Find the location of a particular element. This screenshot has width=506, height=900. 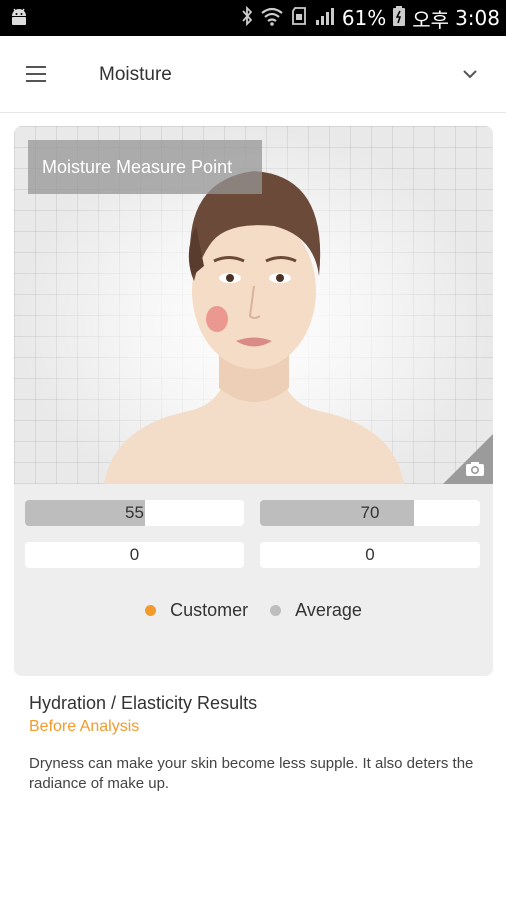

customer-secondary-value: 0 is located at coordinates (134, 554).